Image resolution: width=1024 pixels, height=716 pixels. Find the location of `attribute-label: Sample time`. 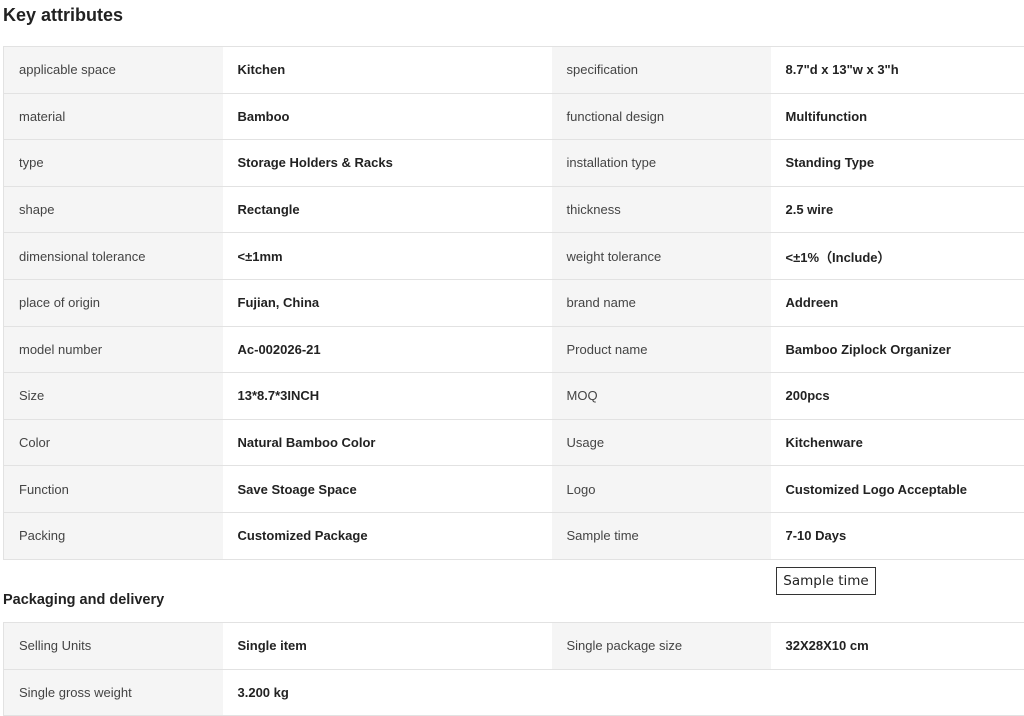

attribute-label: Sample time is located at coordinates (661, 535).